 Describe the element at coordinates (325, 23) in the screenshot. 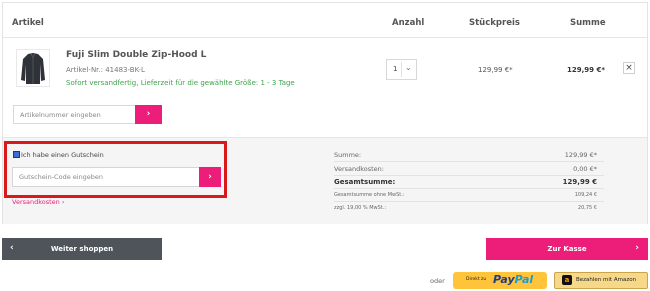

I see `cart-header: Artikel Anzahl Stückpreis Summe` at that location.